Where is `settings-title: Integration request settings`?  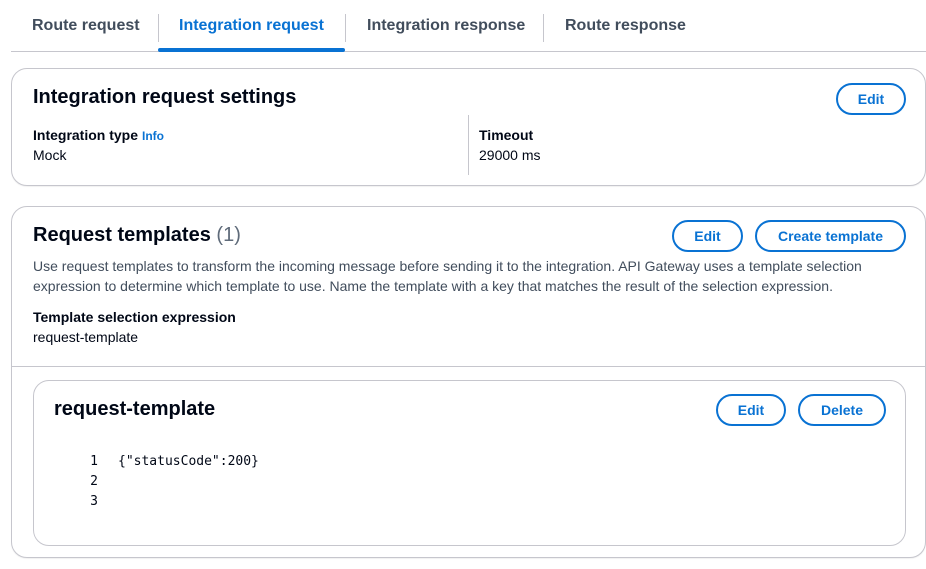 settings-title: Integration request settings is located at coordinates (165, 97).